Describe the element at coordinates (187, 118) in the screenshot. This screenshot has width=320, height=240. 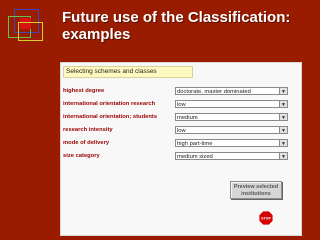
I see `criterion-select-value: medium` at that location.